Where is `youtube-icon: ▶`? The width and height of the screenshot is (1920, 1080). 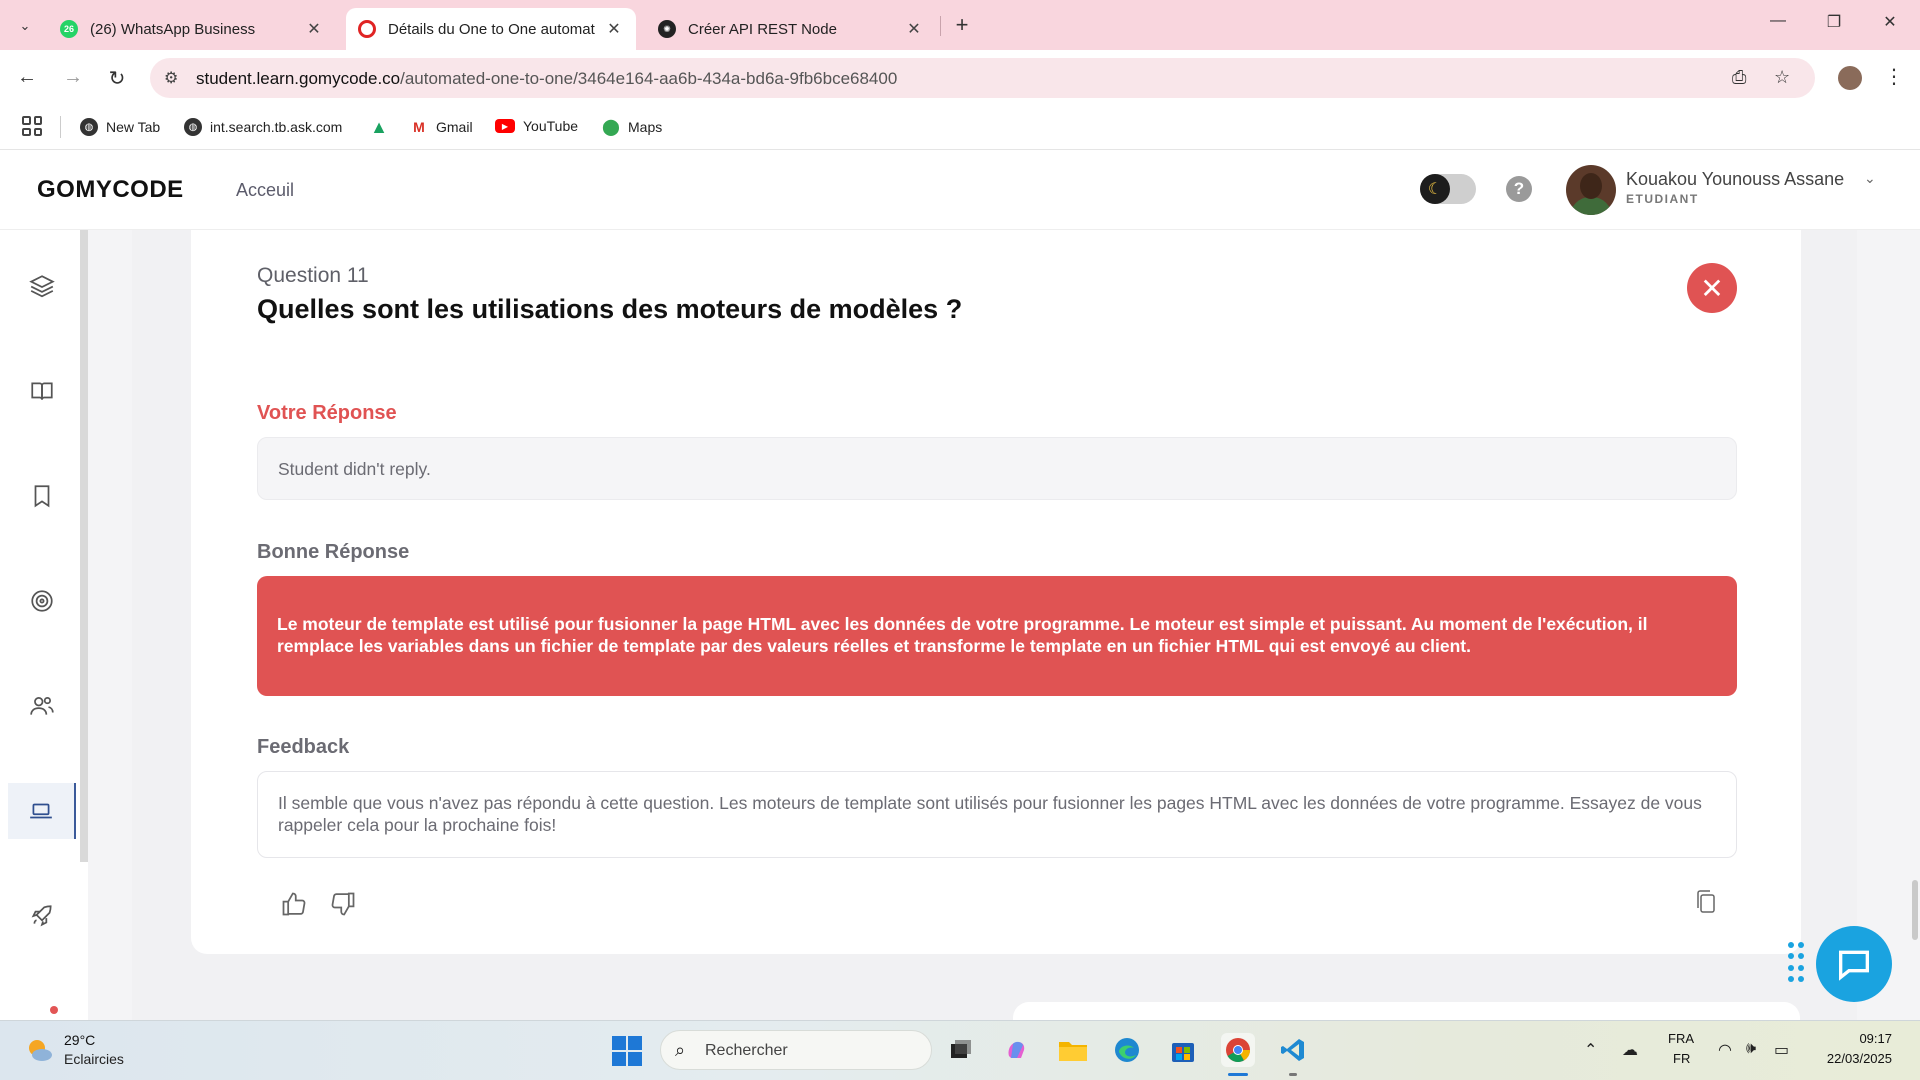
youtube-icon: ▶ is located at coordinates (505, 126).